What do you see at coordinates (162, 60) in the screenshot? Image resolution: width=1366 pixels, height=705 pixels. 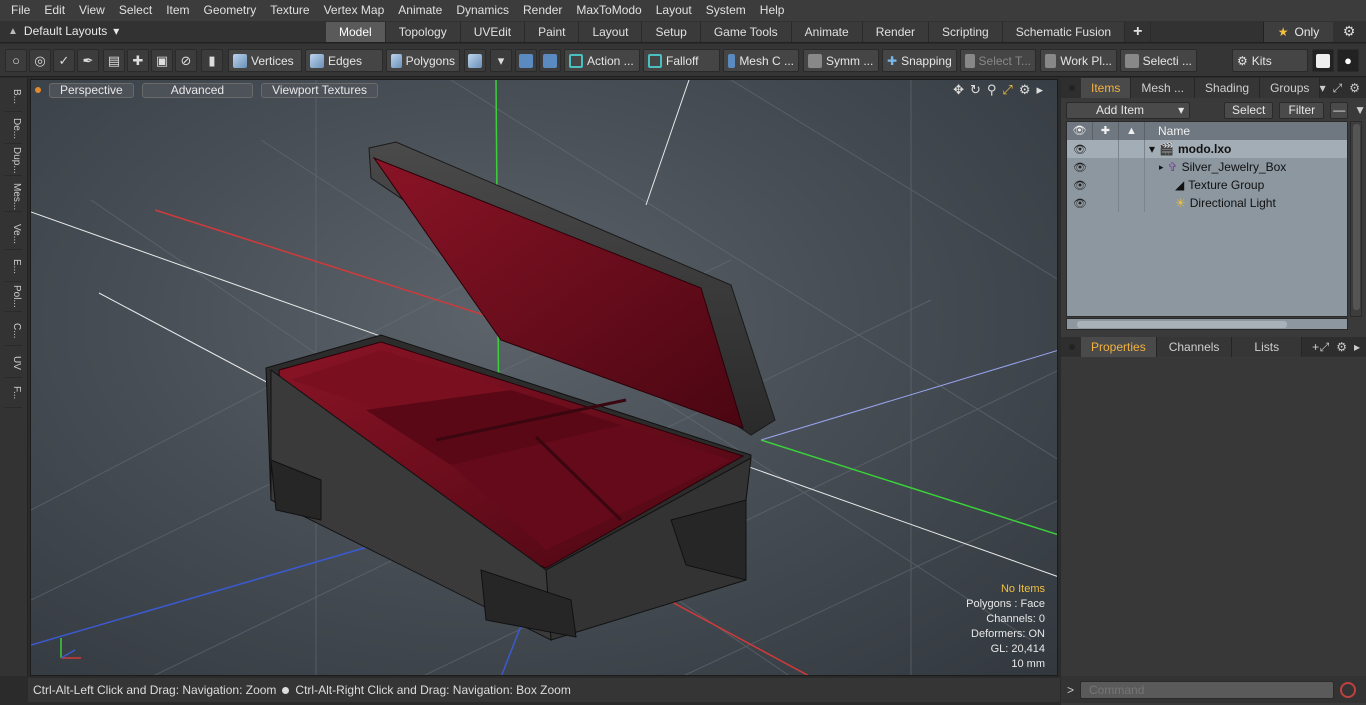 I see `box-button: ▣` at bounding box center [162, 60].